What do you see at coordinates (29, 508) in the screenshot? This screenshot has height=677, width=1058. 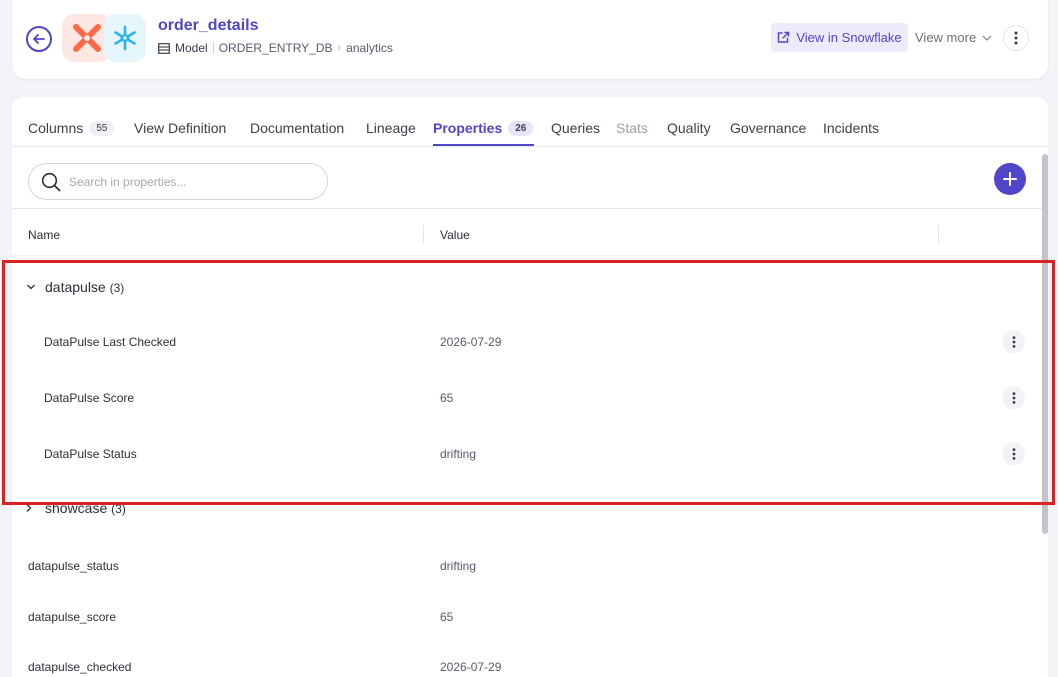 I see `chevron-right-icon` at bounding box center [29, 508].